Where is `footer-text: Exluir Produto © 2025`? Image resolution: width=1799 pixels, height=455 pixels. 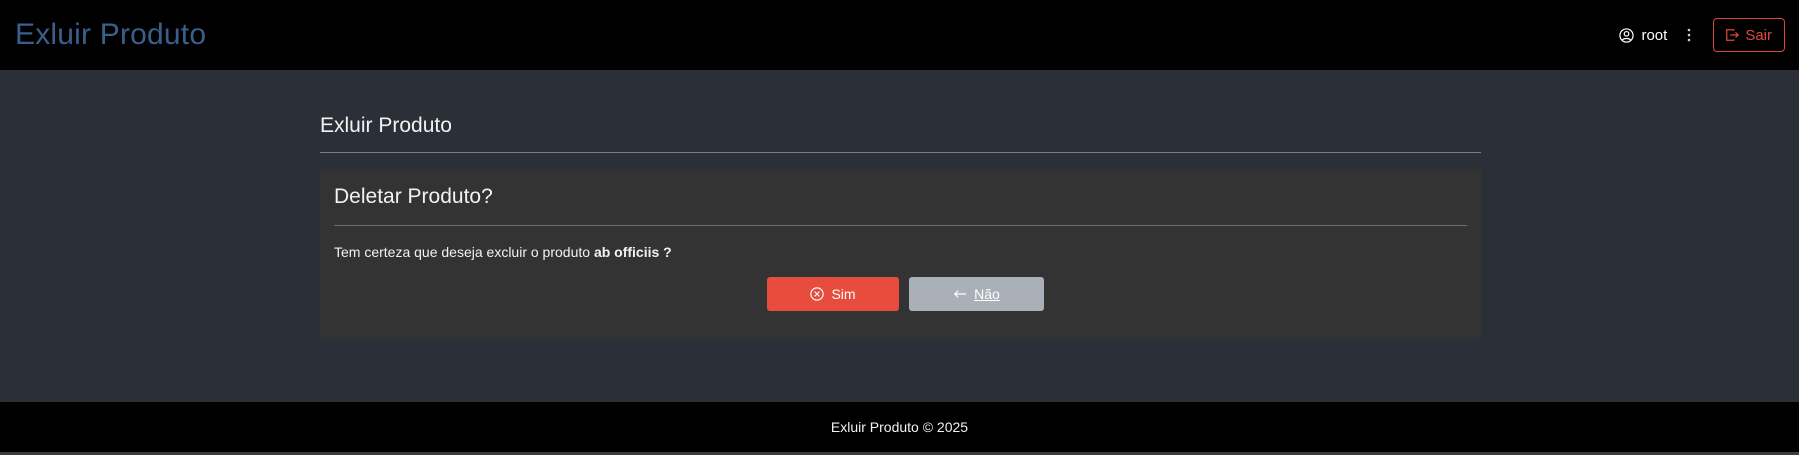 footer-text: Exluir Produto © 2025 is located at coordinates (899, 427).